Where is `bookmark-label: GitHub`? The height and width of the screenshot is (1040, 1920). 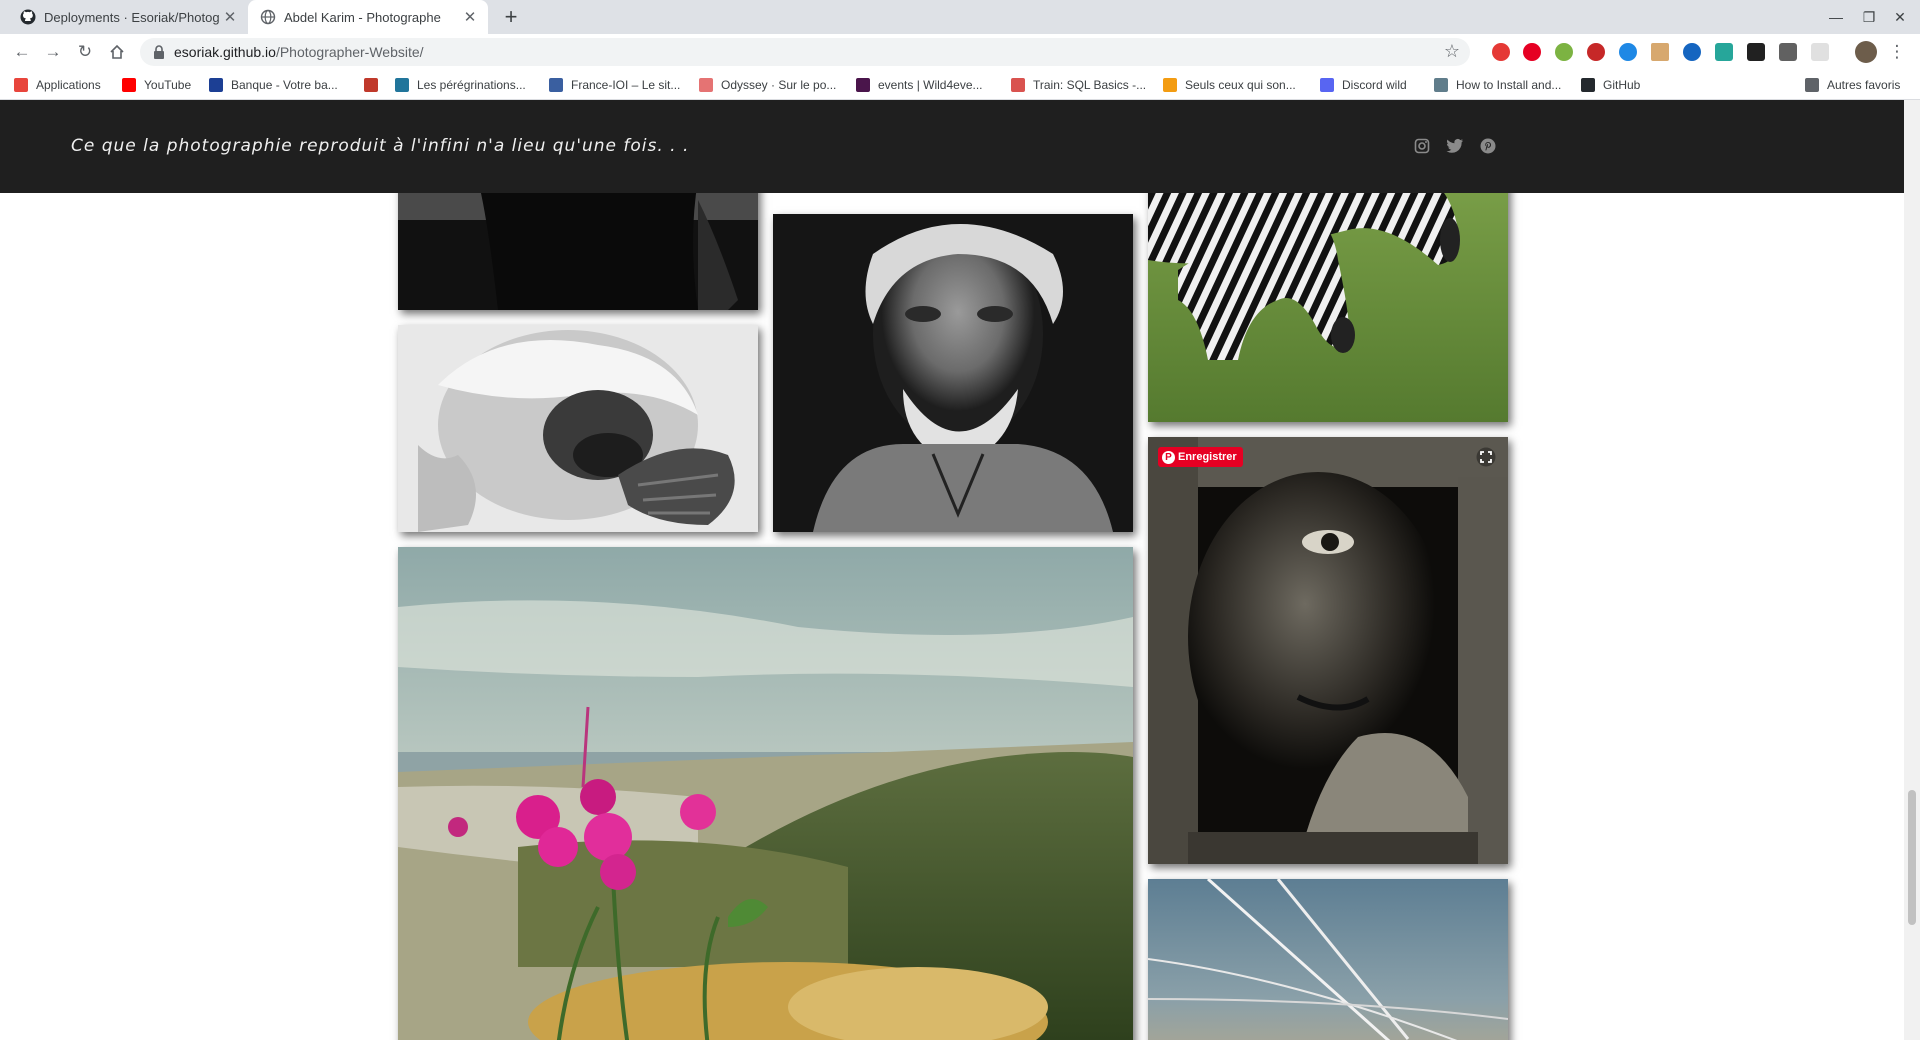 bookmark-label: GitHub is located at coordinates (1622, 85).